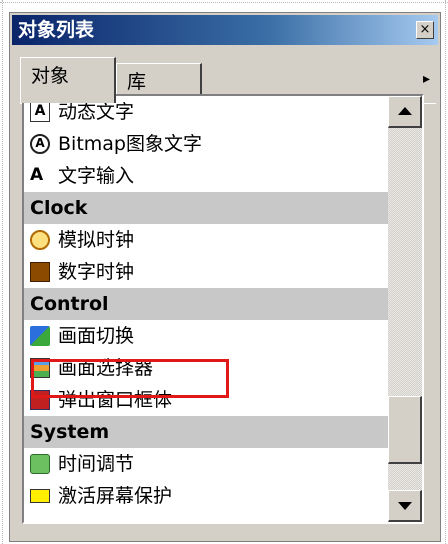 The width and height of the screenshot is (448, 544). I want to click on list-item-label: 模拟时钟, so click(96, 240).